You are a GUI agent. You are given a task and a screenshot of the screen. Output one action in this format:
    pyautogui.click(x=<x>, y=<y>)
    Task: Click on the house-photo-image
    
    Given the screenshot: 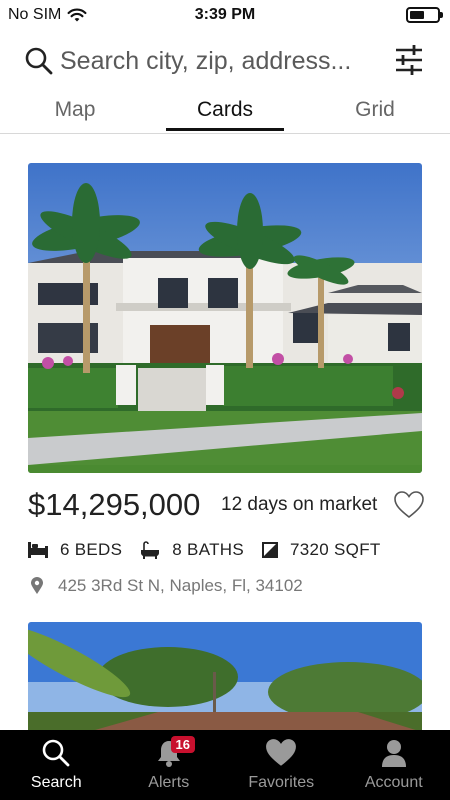 What is the action you would take?
    pyautogui.click(x=225, y=676)
    